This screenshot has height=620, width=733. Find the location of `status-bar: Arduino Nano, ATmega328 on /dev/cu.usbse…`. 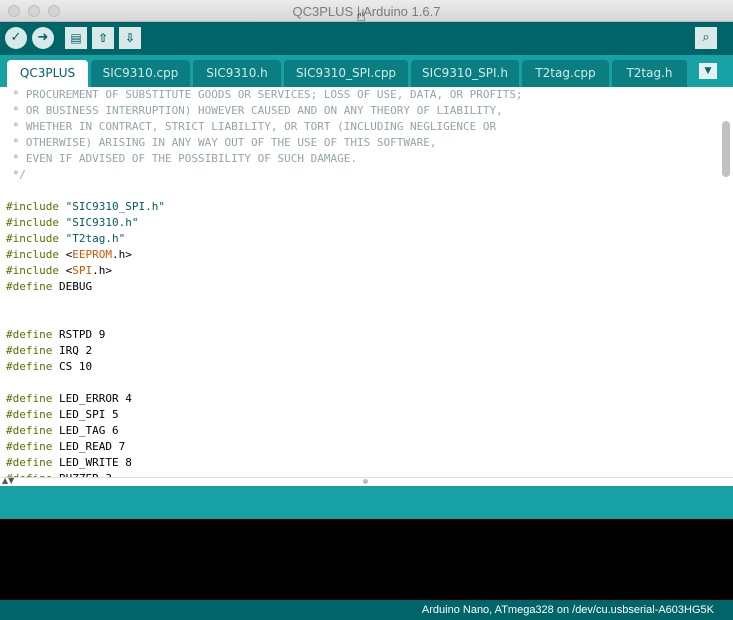

status-bar: Arduino Nano, ATmega328 on /dev/cu.usbse… is located at coordinates (366, 610).